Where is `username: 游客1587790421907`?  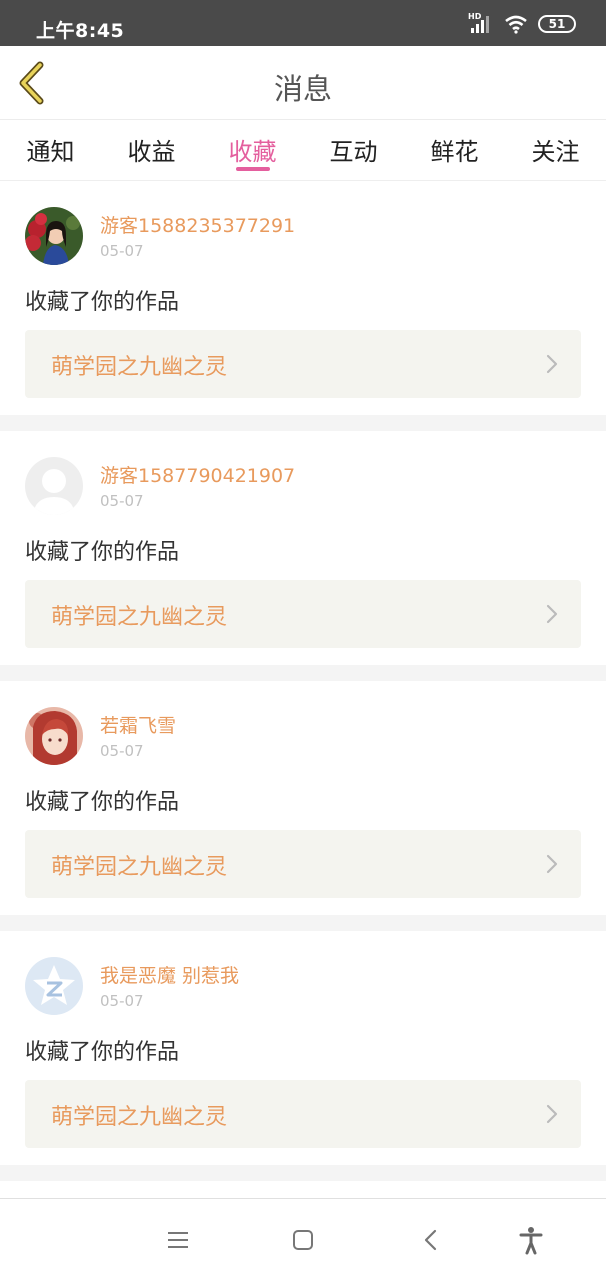 username: 游客1587790421907 is located at coordinates (197, 474).